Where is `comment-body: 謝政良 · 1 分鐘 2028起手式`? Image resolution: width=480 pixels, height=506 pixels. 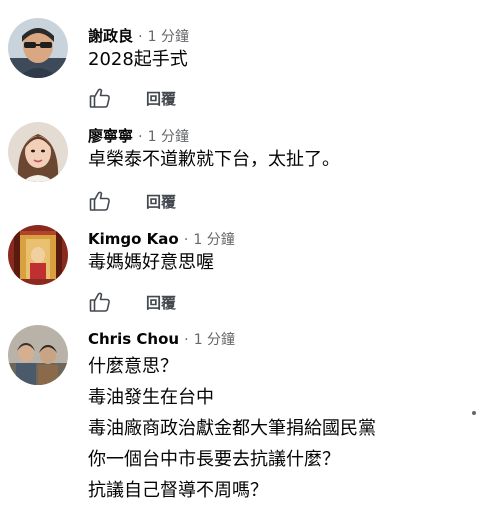
comment-body: 謝政良 · 1 分鐘 2028起手式 is located at coordinates (274, 48).